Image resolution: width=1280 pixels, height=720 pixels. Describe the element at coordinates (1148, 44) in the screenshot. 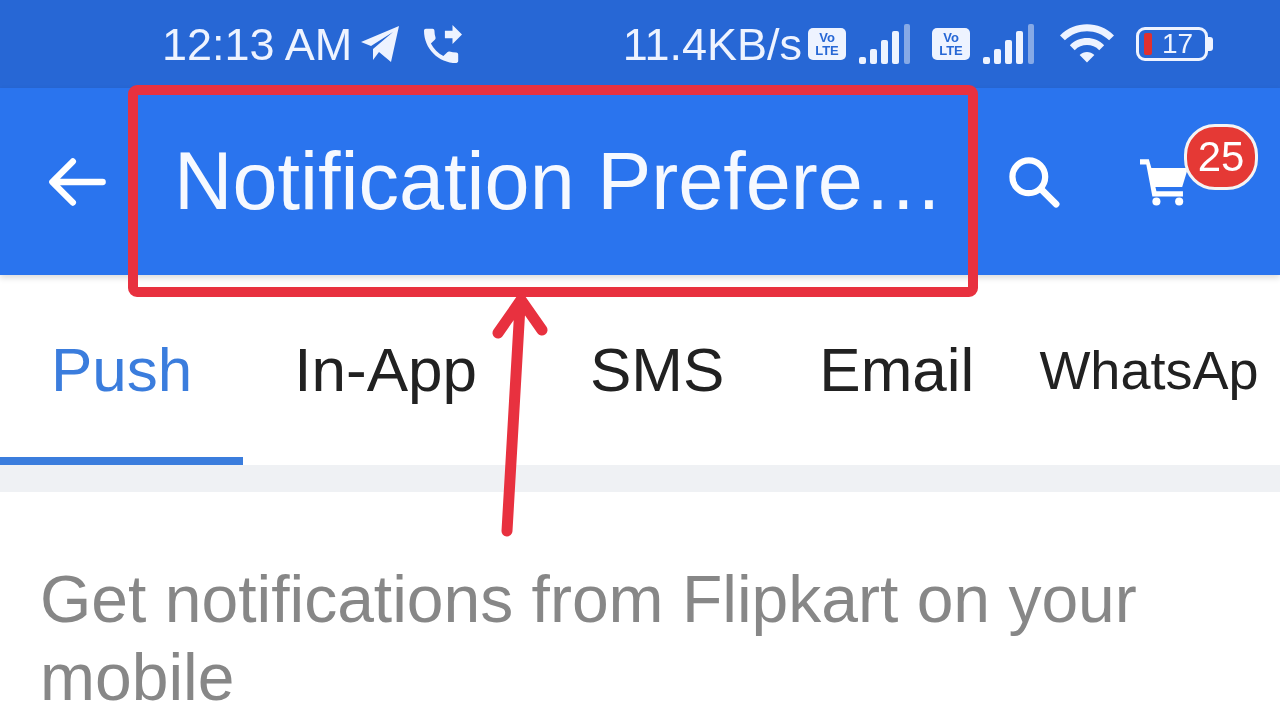

I see `battery-low-bar` at that location.